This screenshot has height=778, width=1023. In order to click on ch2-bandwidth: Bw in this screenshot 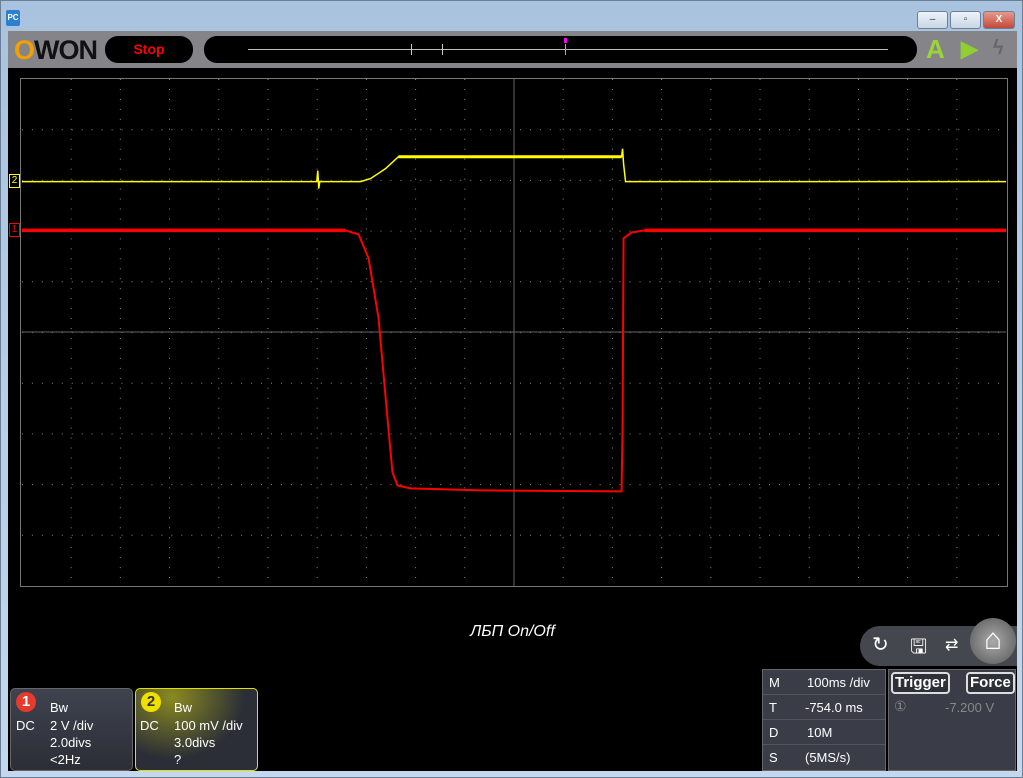, I will do `click(183, 707)`.